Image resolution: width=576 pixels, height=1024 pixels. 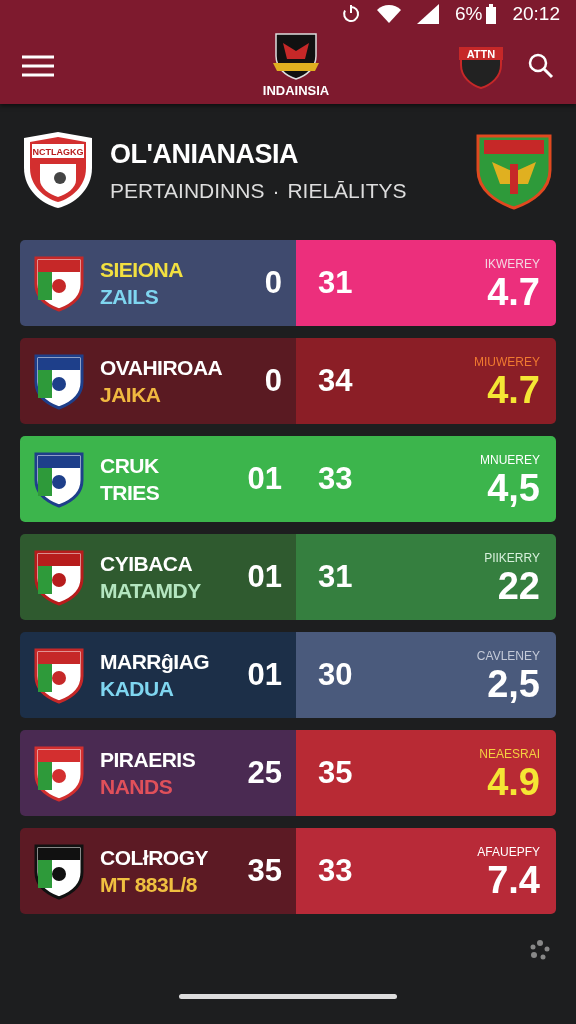 What do you see at coordinates (131, 395) in the screenshot?
I see `team-subtitle: JAIKA` at bounding box center [131, 395].